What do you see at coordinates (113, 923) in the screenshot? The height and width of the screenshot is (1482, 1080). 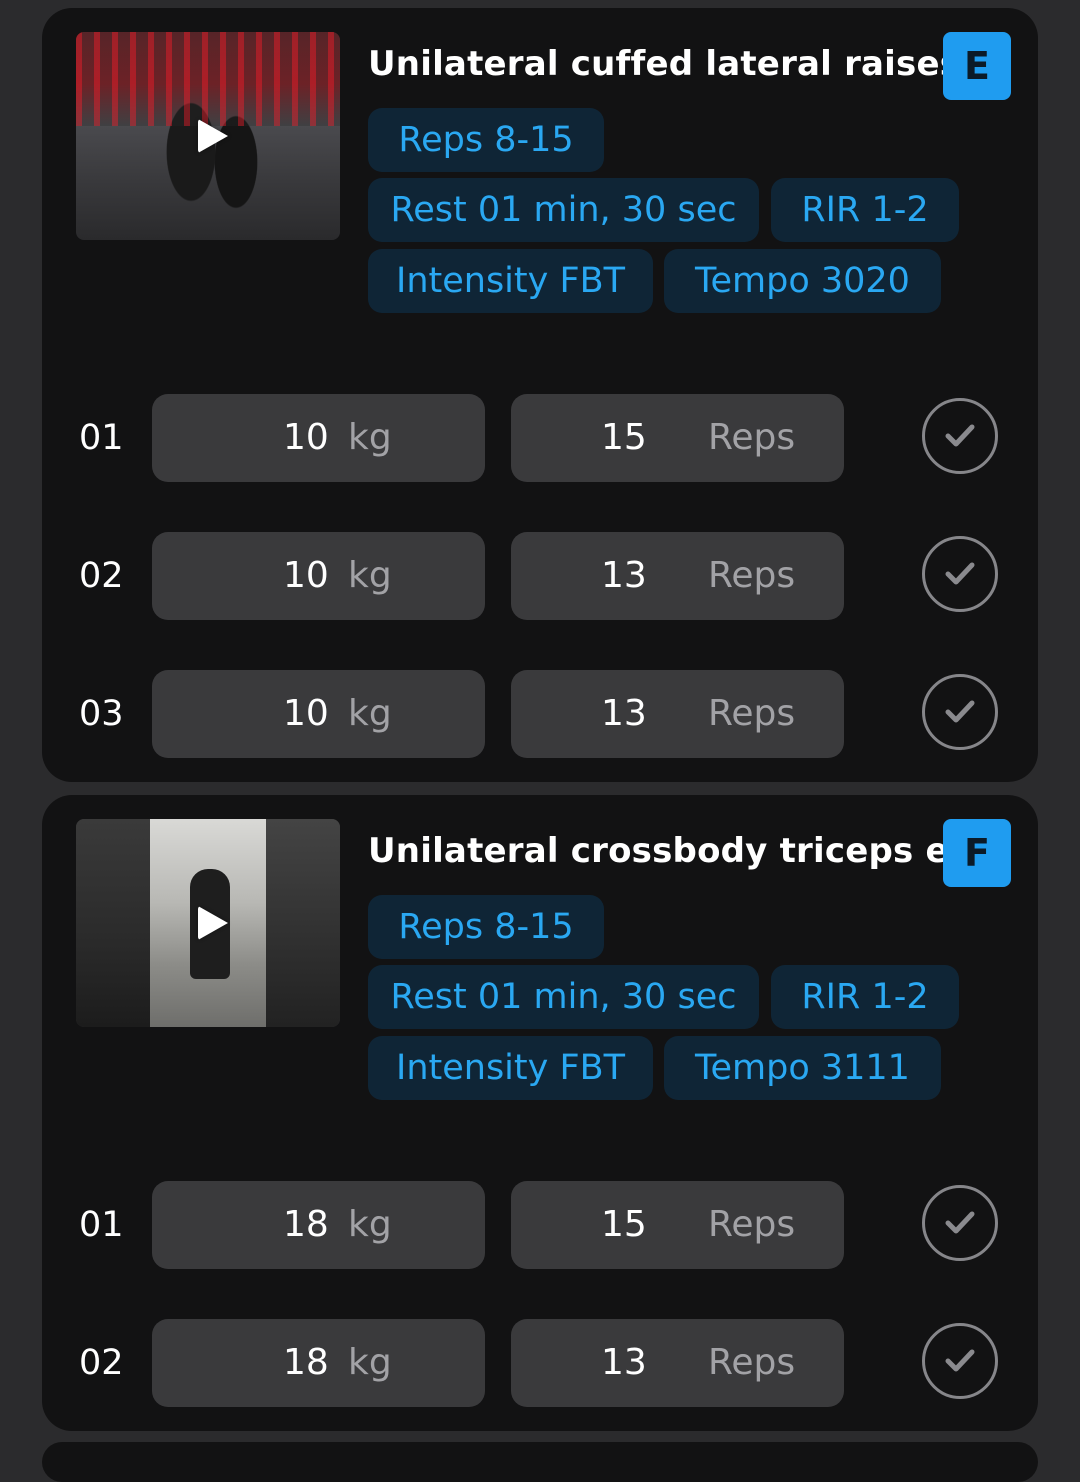 I see `video-frame-left` at bounding box center [113, 923].